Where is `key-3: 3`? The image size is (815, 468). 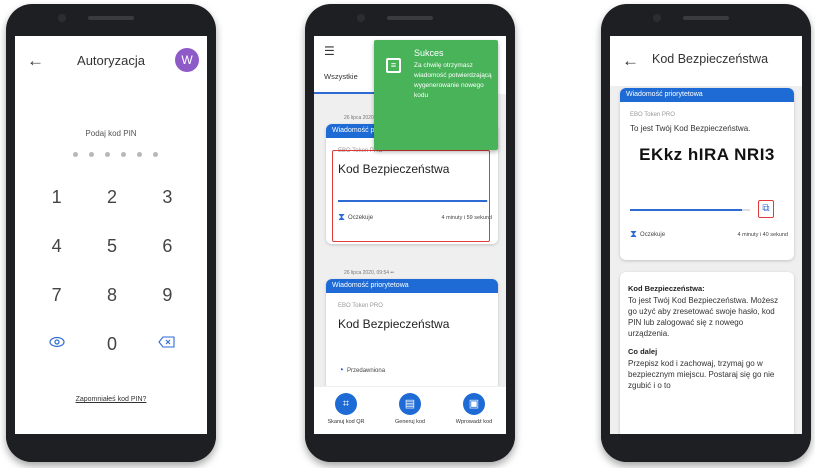 key-3: 3 is located at coordinates (167, 197).